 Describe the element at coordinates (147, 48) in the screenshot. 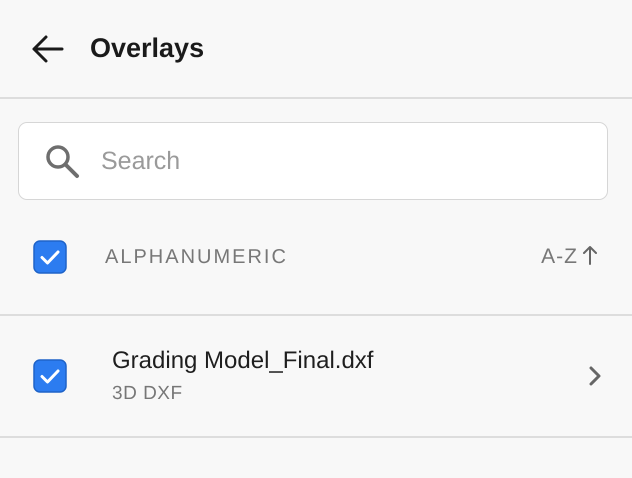

I see `page-title: Overlays` at that location.